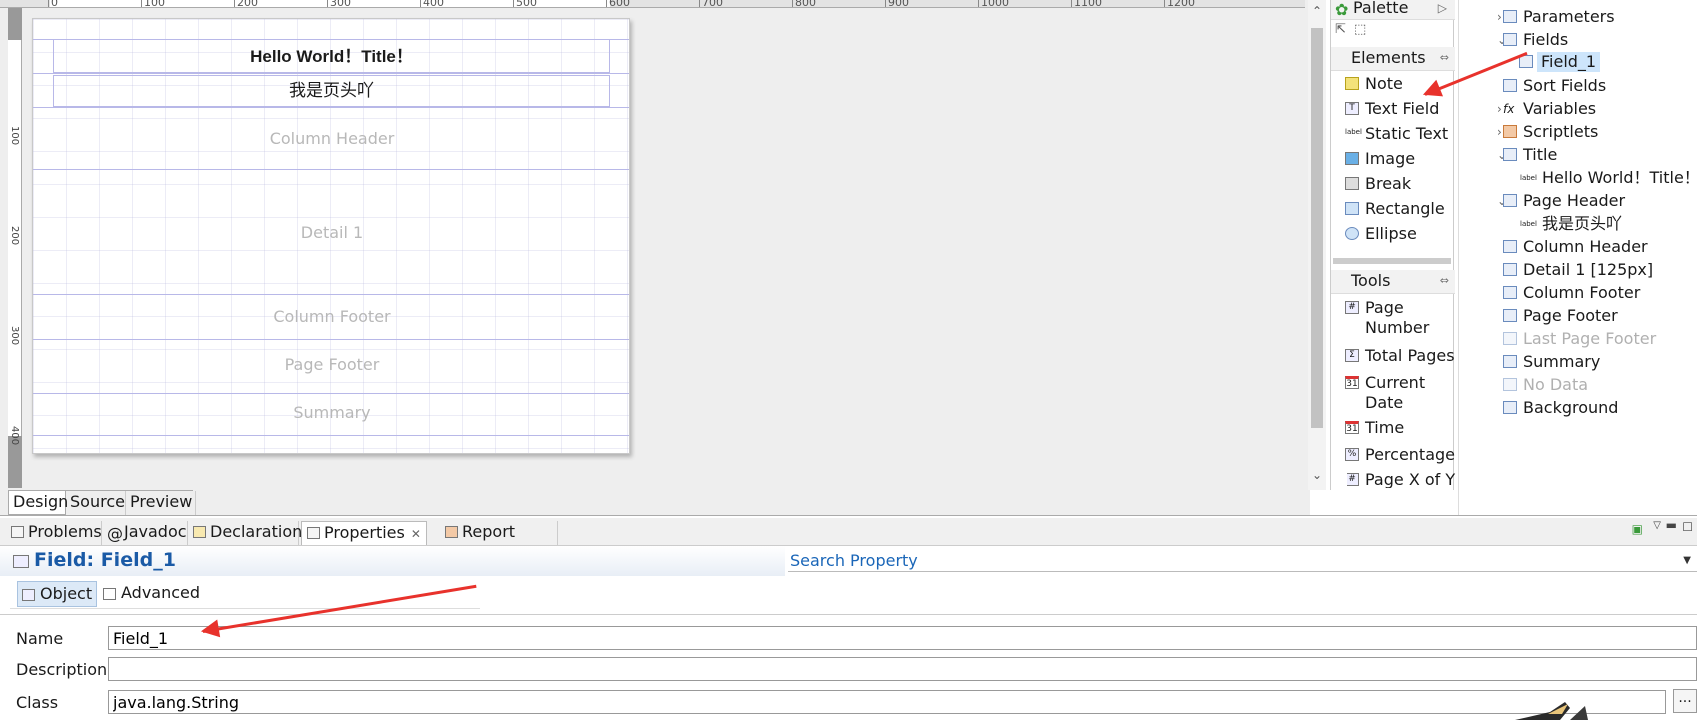  What do you see at coordinates (902, 638) in the screenshot?
I see `name-field` at bounding box center [902, 638].